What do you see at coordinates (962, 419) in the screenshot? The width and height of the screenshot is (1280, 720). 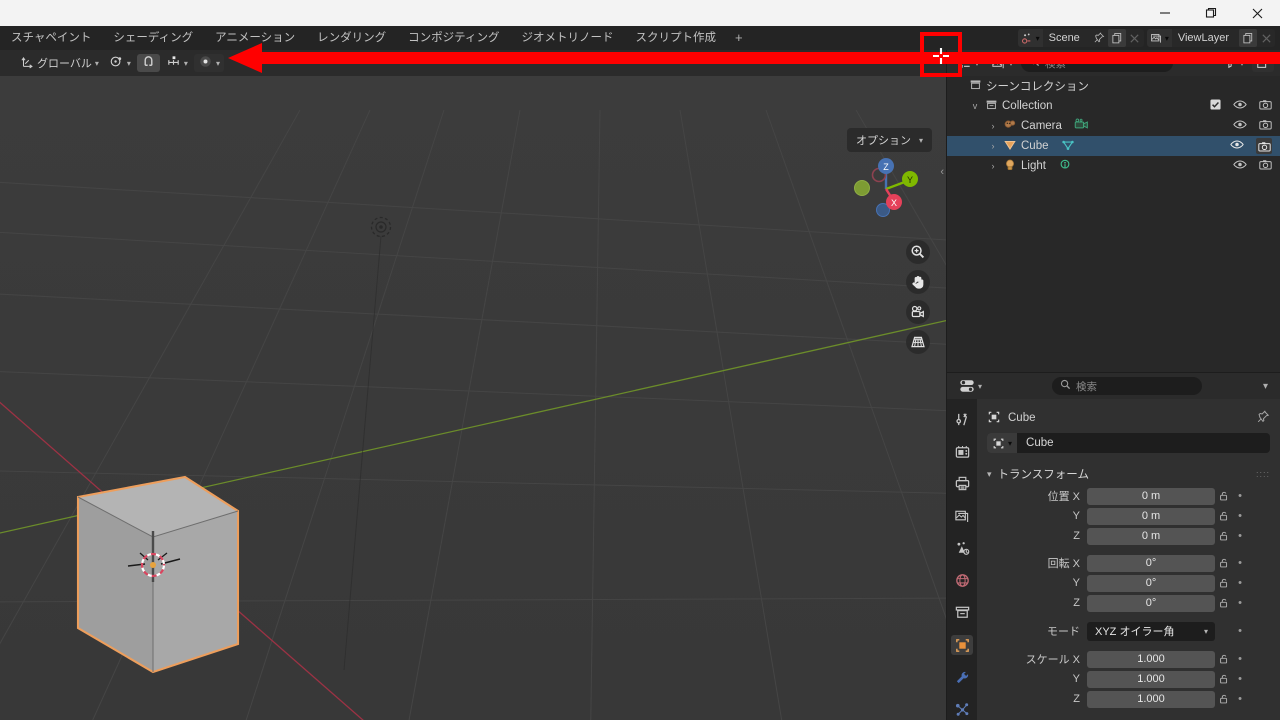 I see `tab-tool` at bounding box center [962, 419].